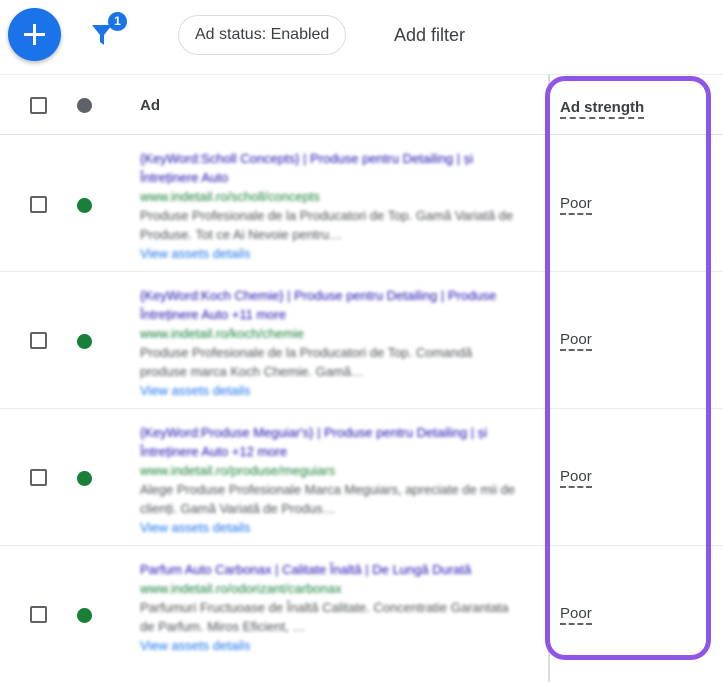  I want to click on ad-url: www.indetail.ro/scholl/concepts, so click(230, 196).